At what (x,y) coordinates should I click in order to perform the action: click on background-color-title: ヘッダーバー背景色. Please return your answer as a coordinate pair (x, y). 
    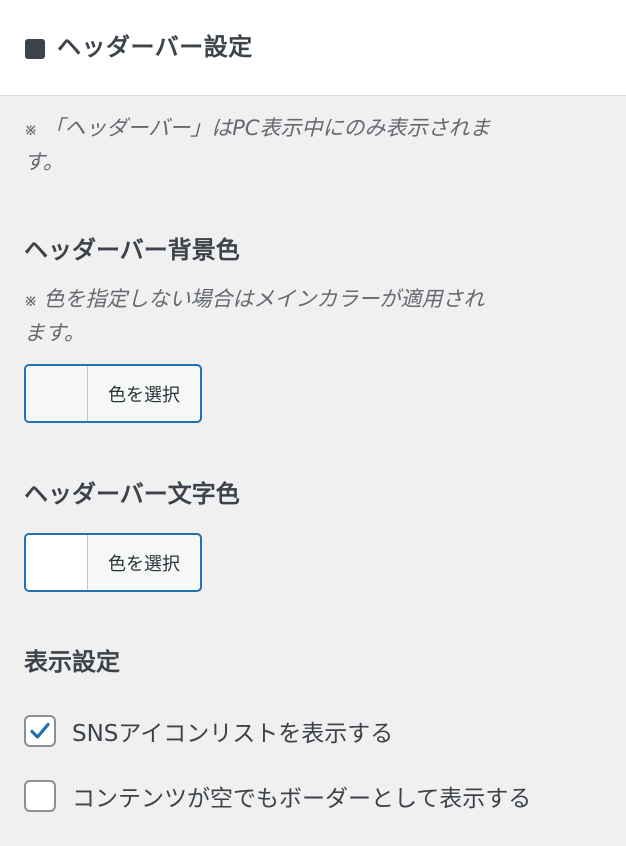
    Looking at the image, I should click on (132, 250).